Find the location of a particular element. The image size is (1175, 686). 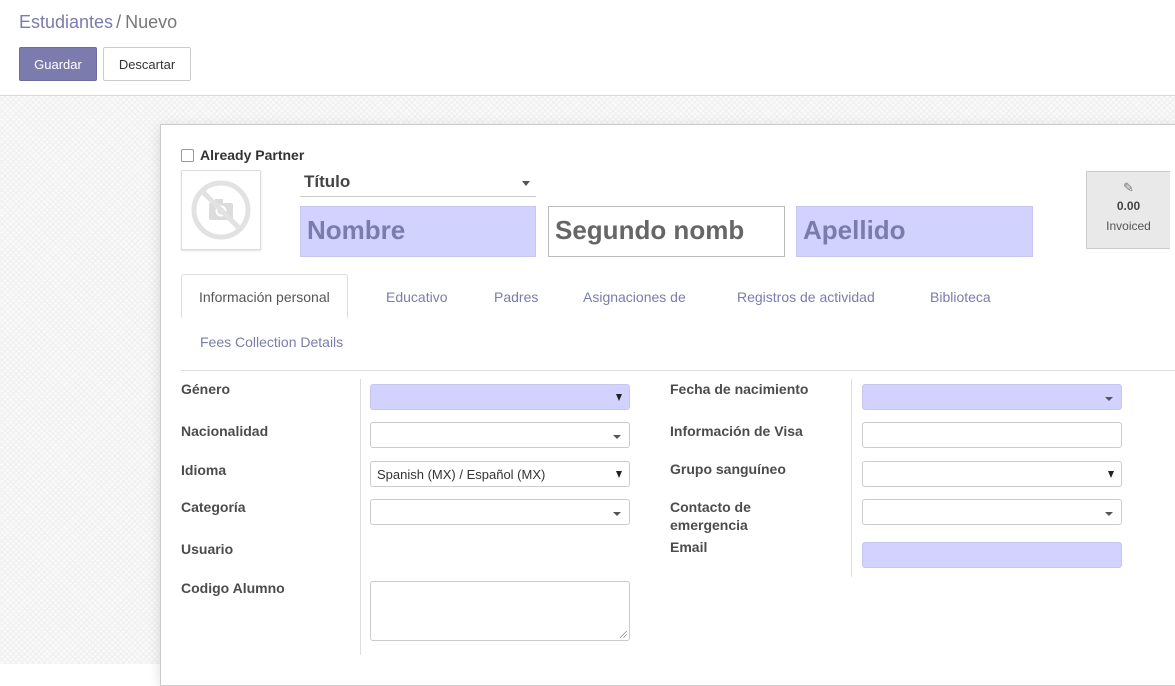

birth-date-label: Fecha de nacimiento is located at coordinates (739, 389).